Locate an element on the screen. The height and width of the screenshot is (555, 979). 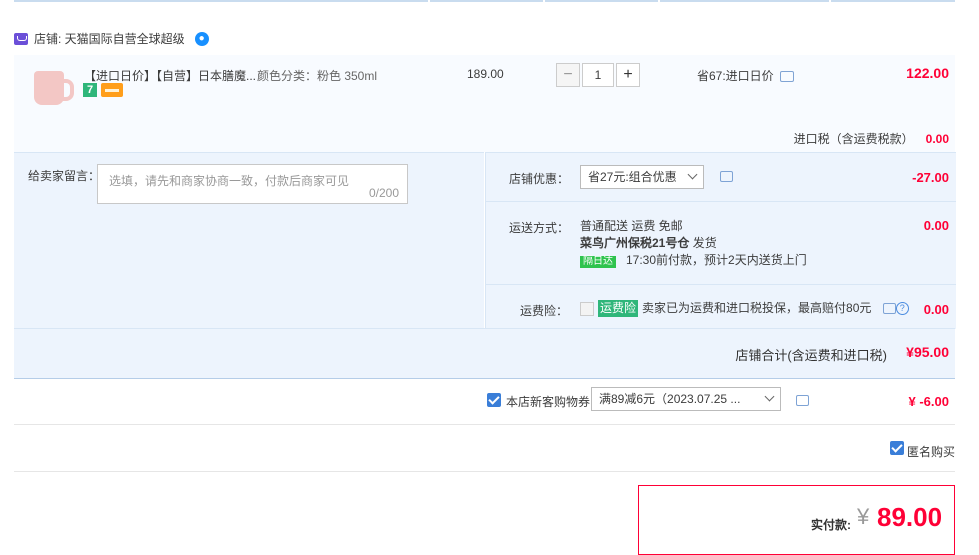
saving-text: 省67:进口日价 is located at coordinates (735, 76).